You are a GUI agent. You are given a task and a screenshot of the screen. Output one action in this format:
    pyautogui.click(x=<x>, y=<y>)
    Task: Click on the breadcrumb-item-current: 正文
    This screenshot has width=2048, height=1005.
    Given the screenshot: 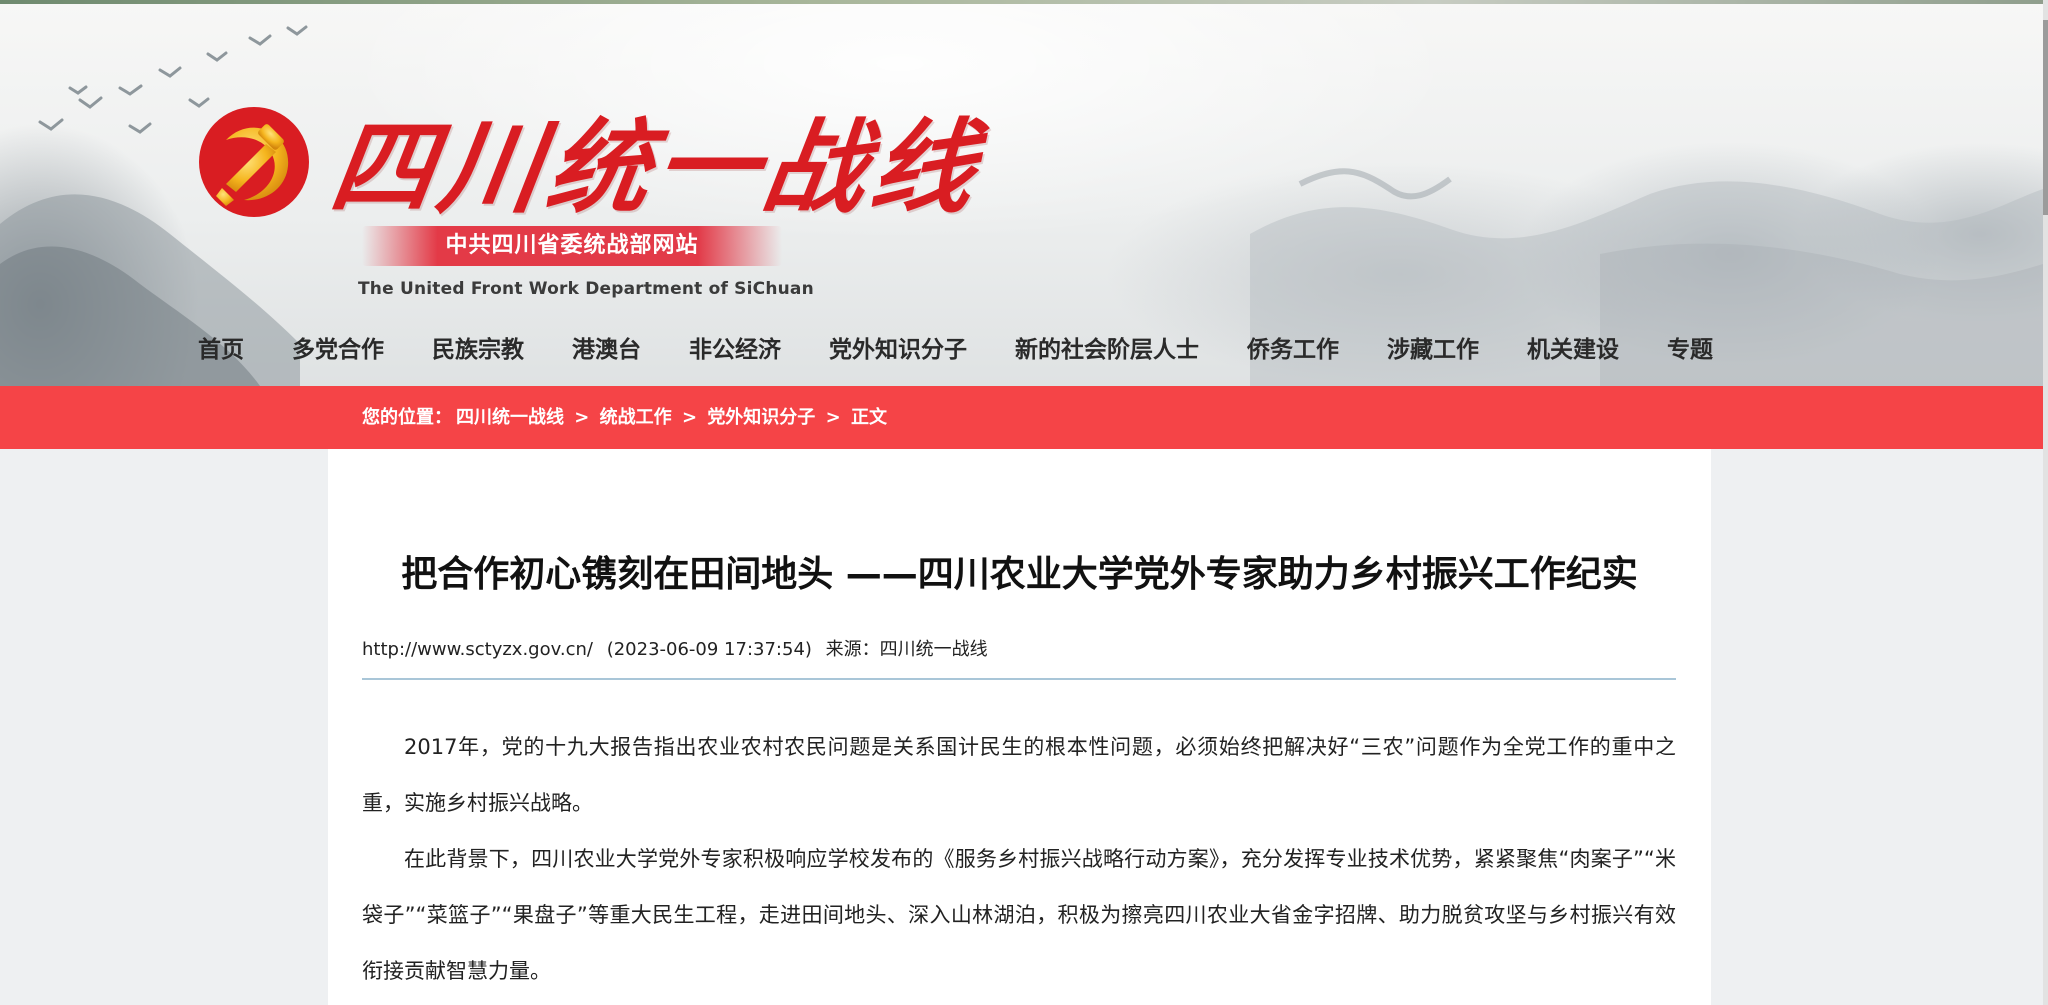 What is the action you would take?
    pyautogui.click(x=868, y=417)
    